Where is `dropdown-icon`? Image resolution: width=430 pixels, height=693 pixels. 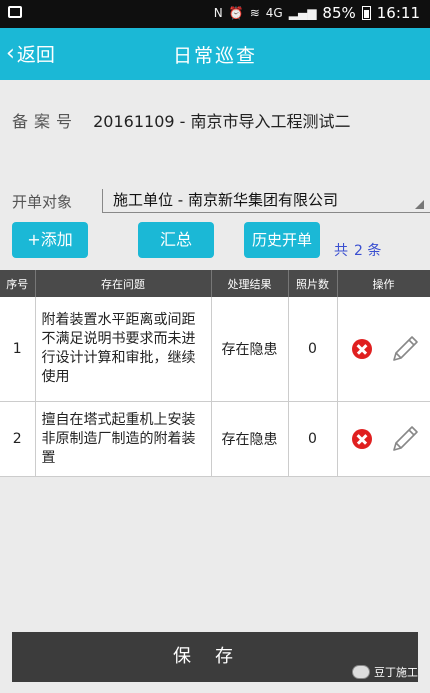 dropdown-icon is located at coordinates (419, 204).